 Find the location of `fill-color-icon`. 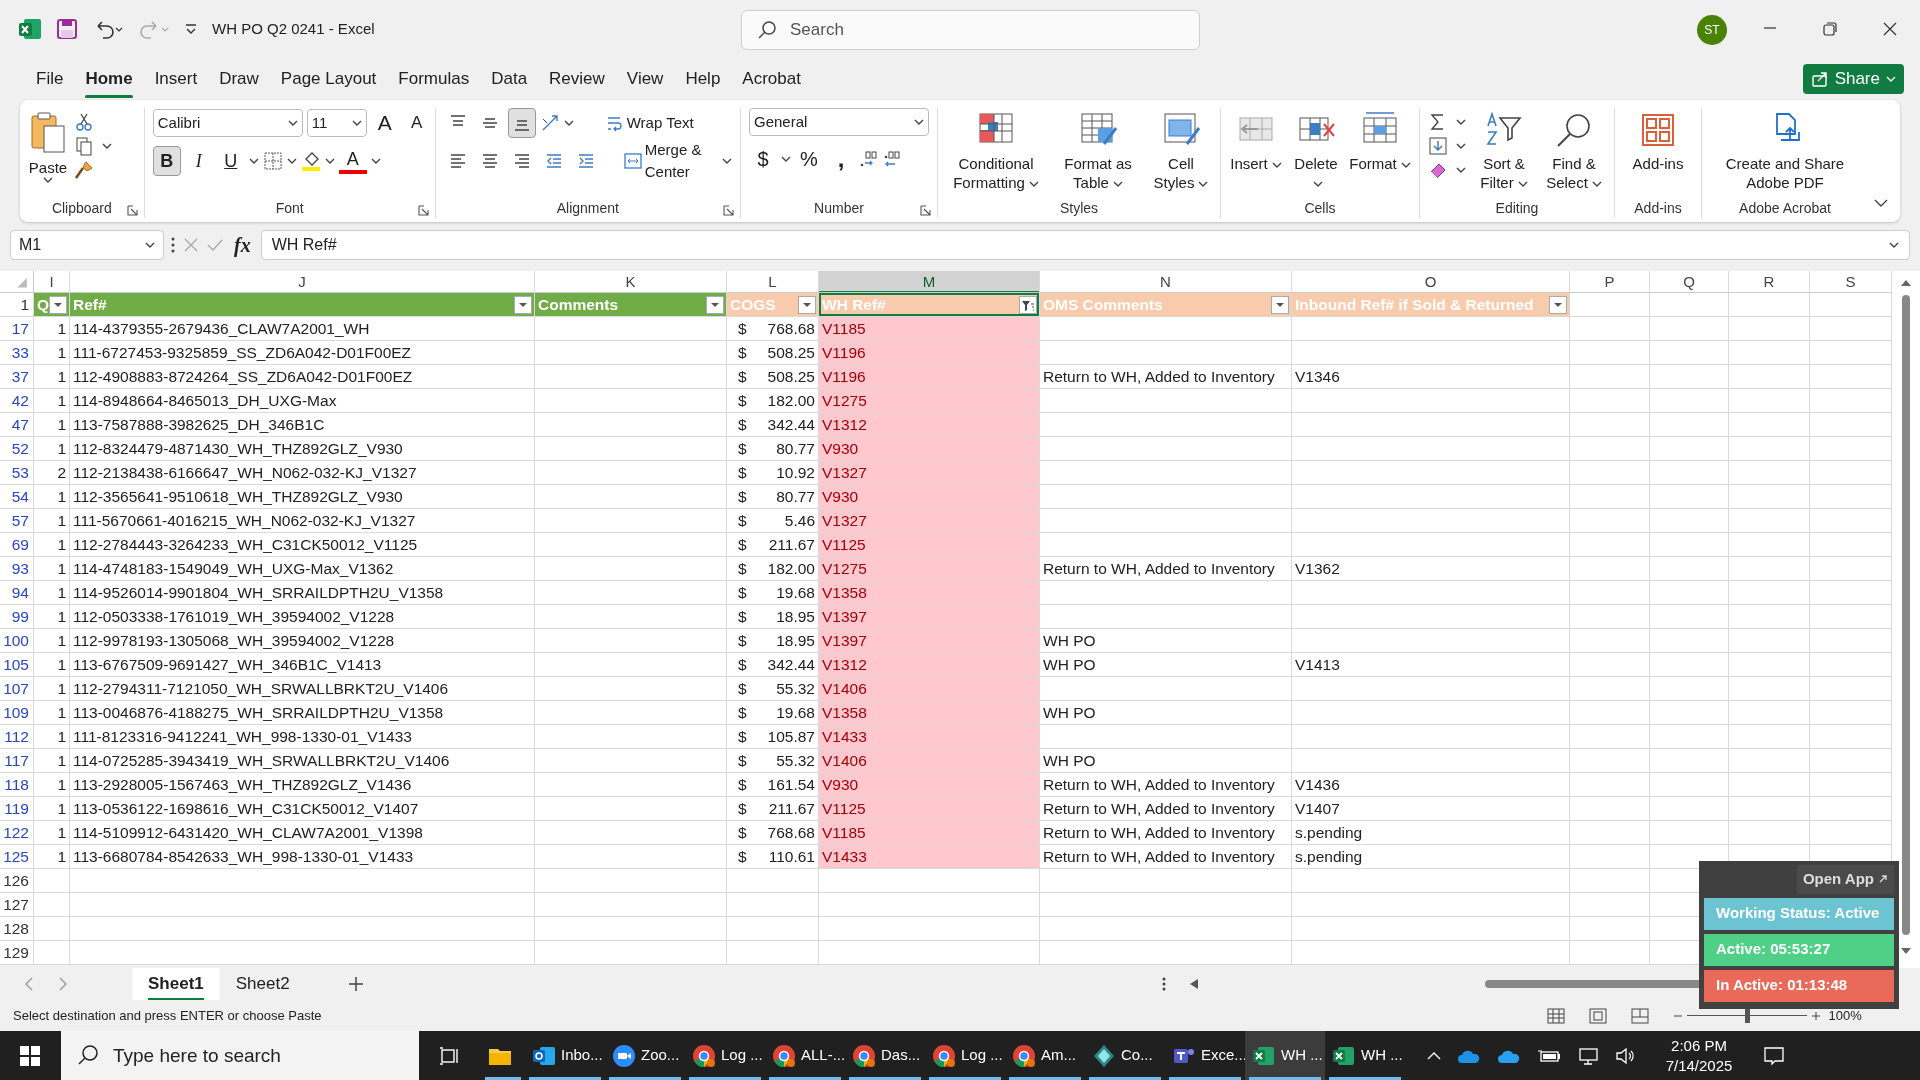

fill-color-icon is located at coordinates (310, 161).